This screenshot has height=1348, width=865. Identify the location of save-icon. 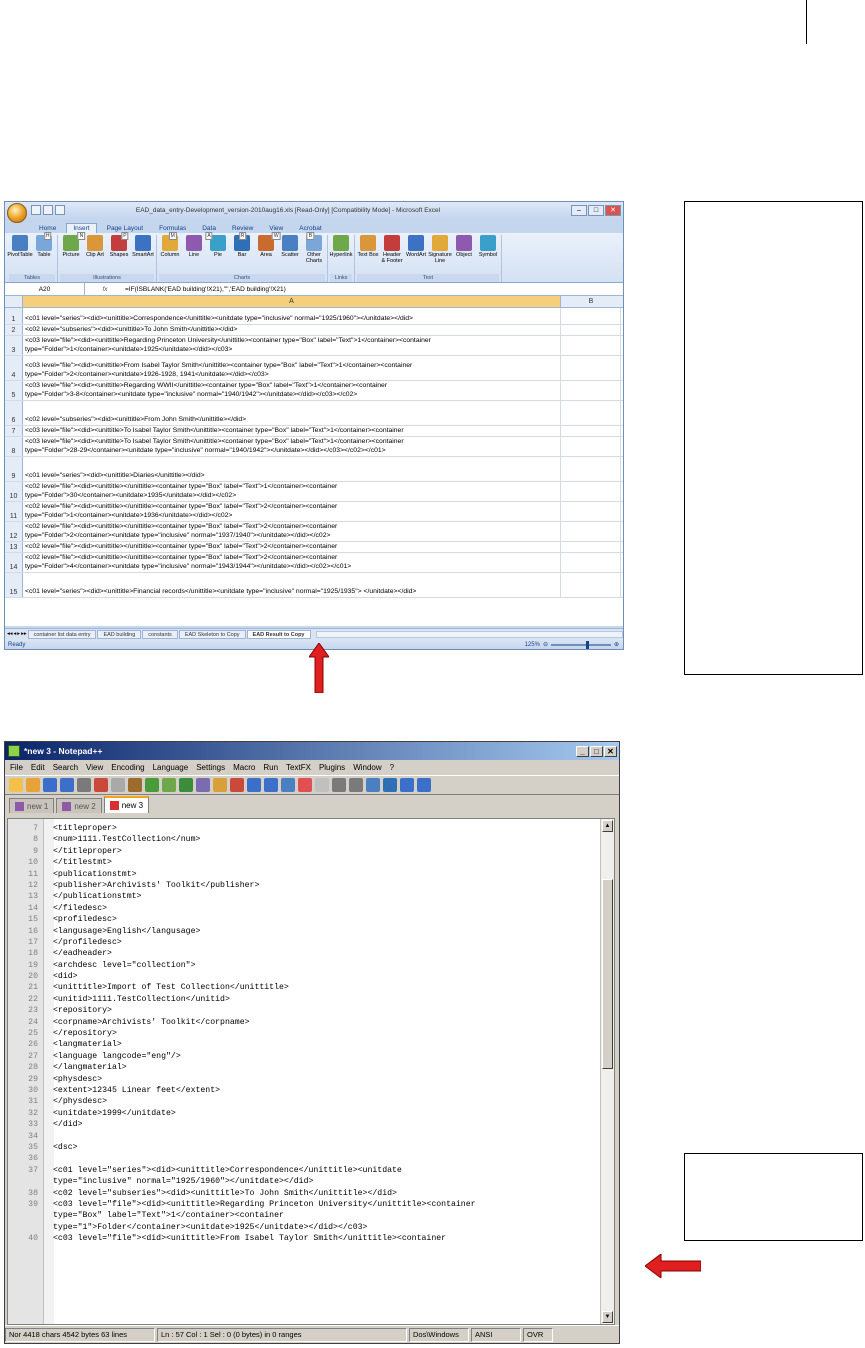
(36, 210).